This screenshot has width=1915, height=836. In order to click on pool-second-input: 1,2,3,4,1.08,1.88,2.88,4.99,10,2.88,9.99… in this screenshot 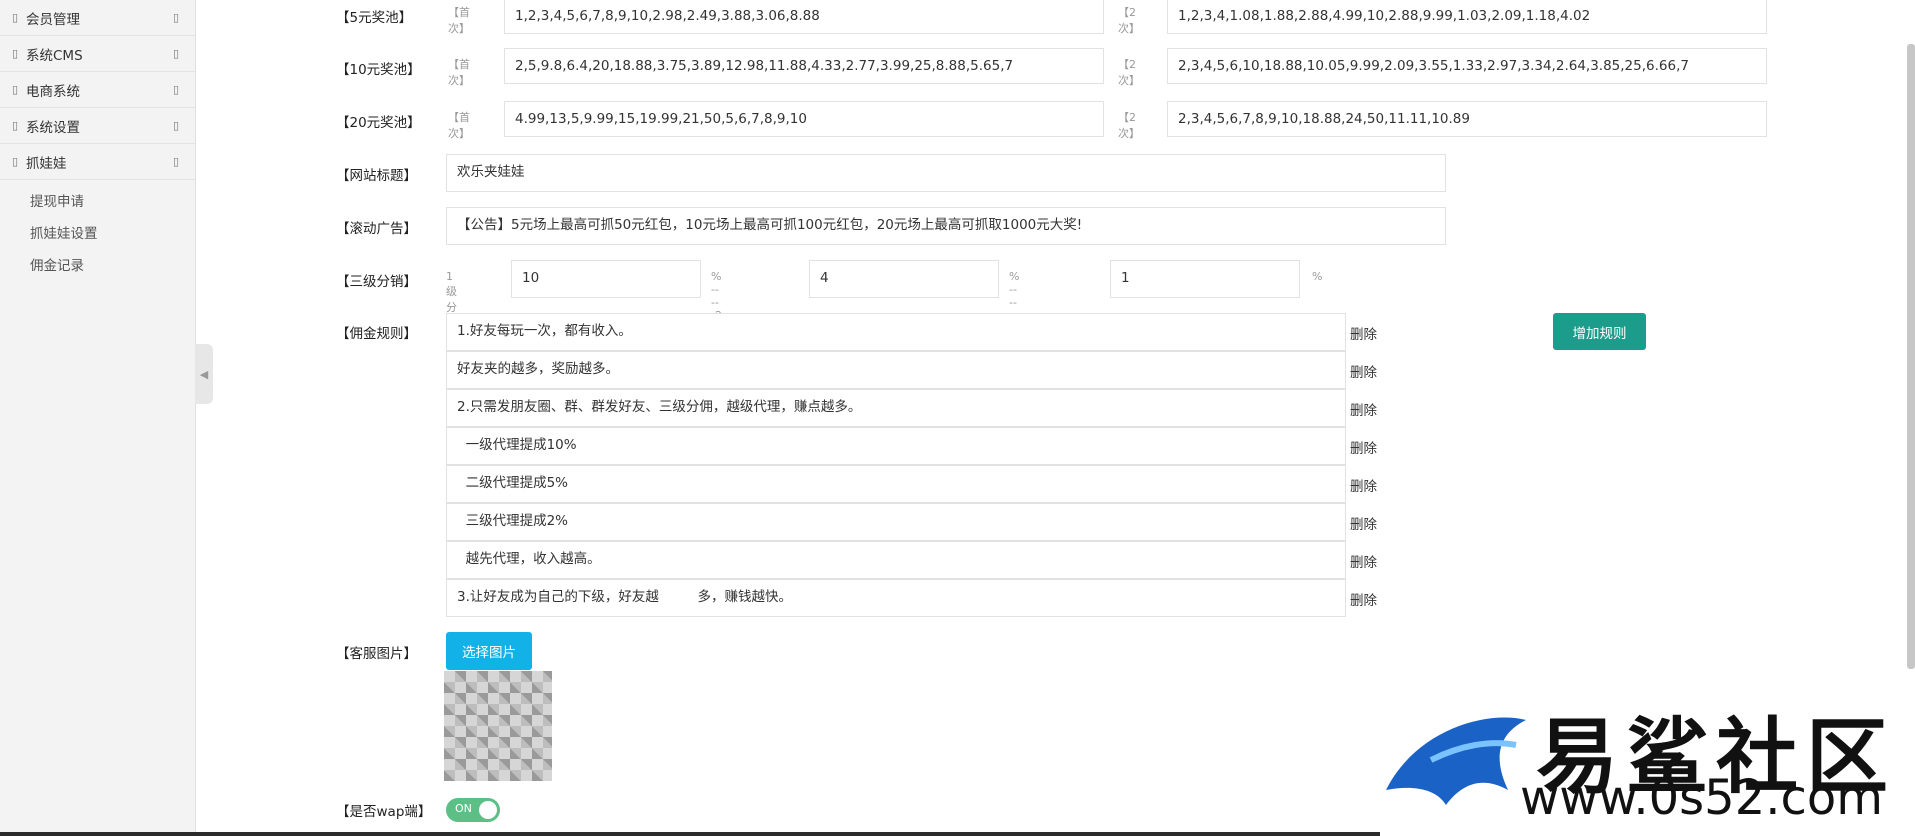, I will do `click(1467, 17)`.